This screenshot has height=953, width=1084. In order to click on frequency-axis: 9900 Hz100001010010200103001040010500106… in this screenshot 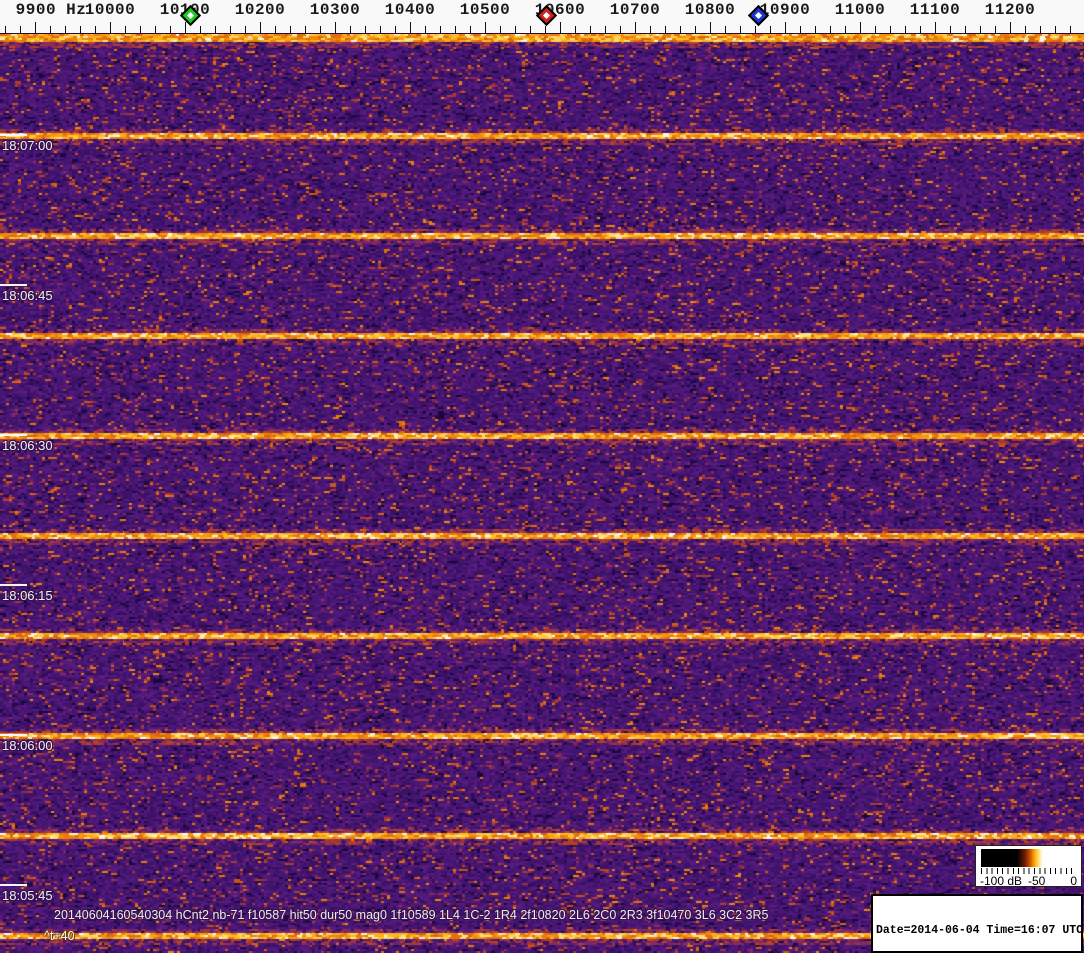, I will do `click(542, 17)`.